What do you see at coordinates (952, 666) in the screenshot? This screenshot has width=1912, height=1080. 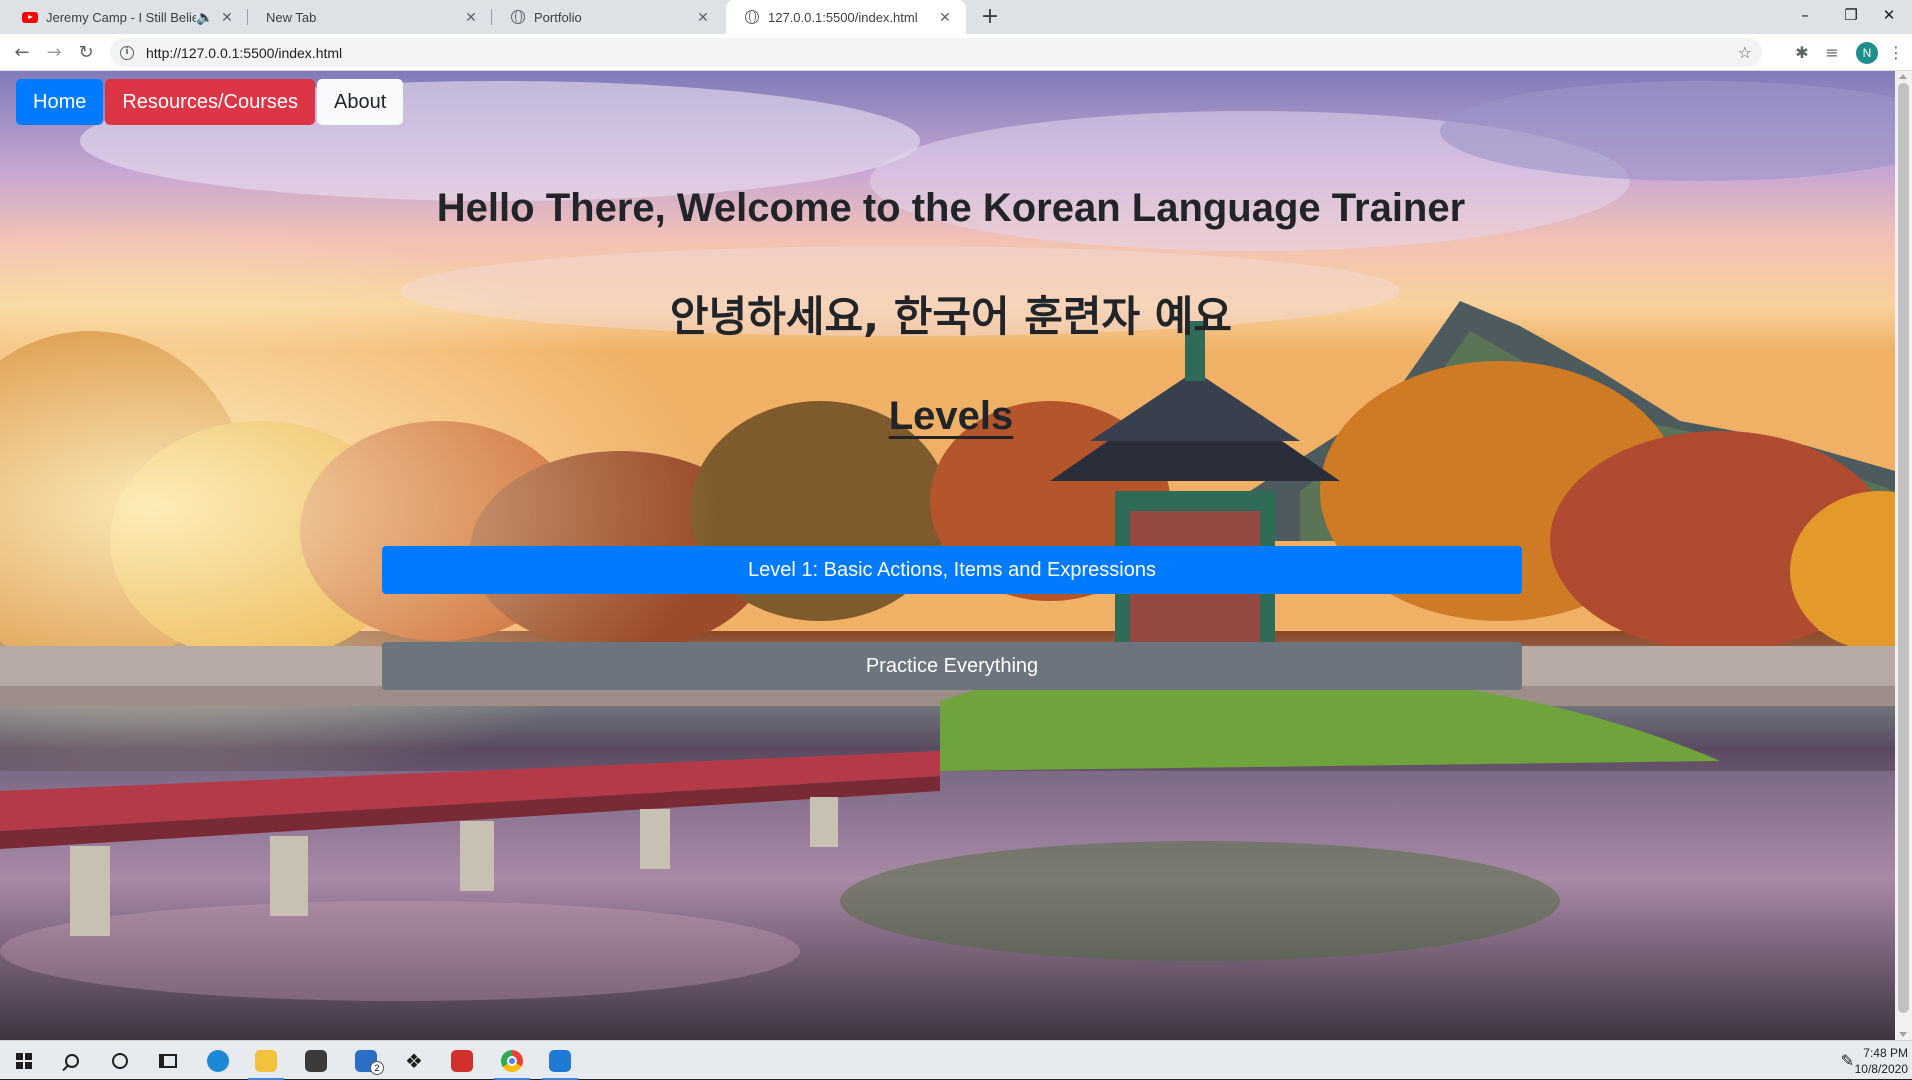 I see `practice-everything-button: Practice Everything` at bounding box center [952, 666].